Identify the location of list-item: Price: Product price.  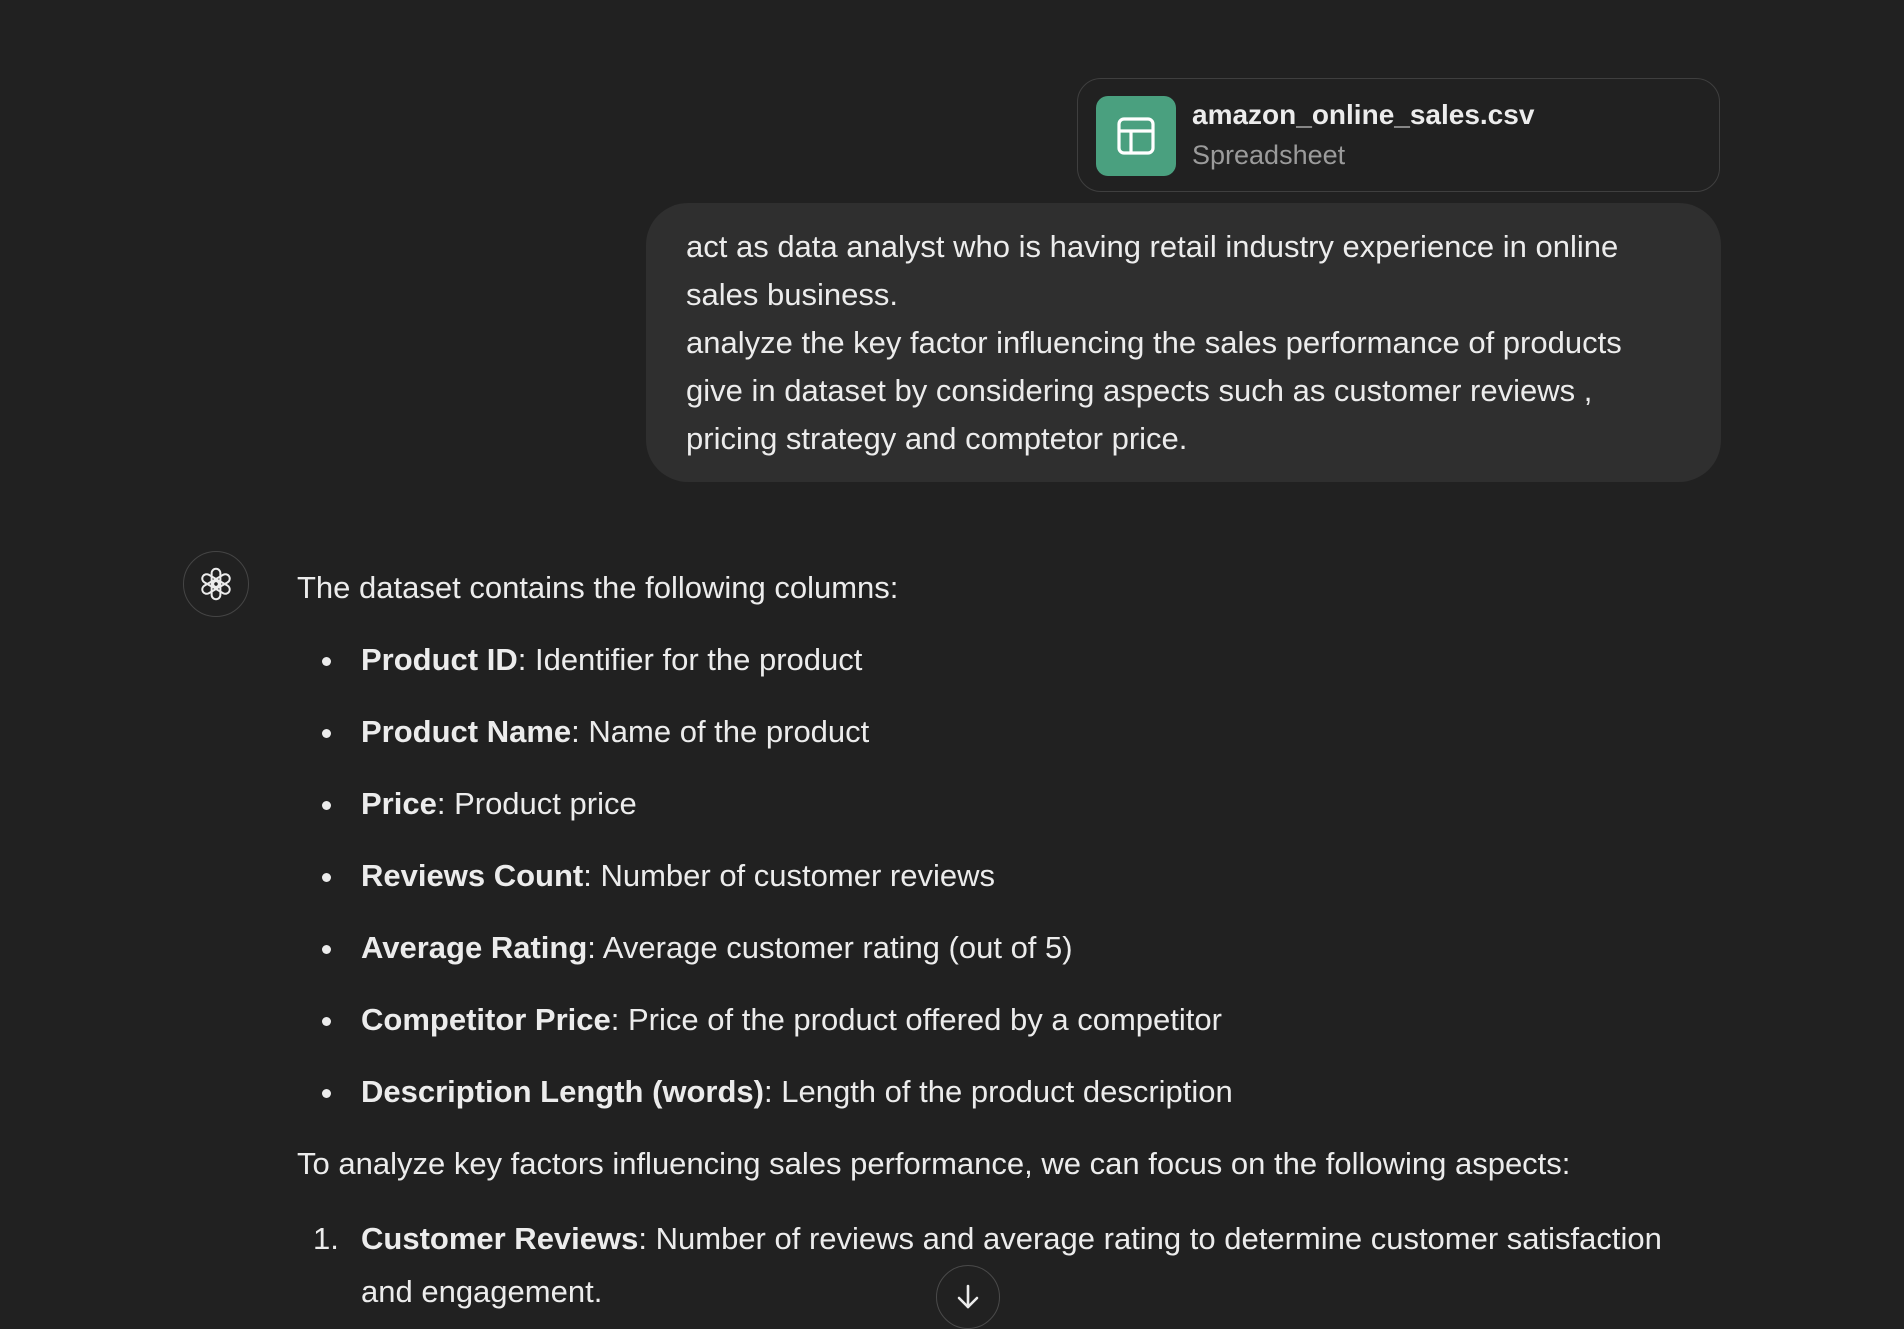
(1007, 804).